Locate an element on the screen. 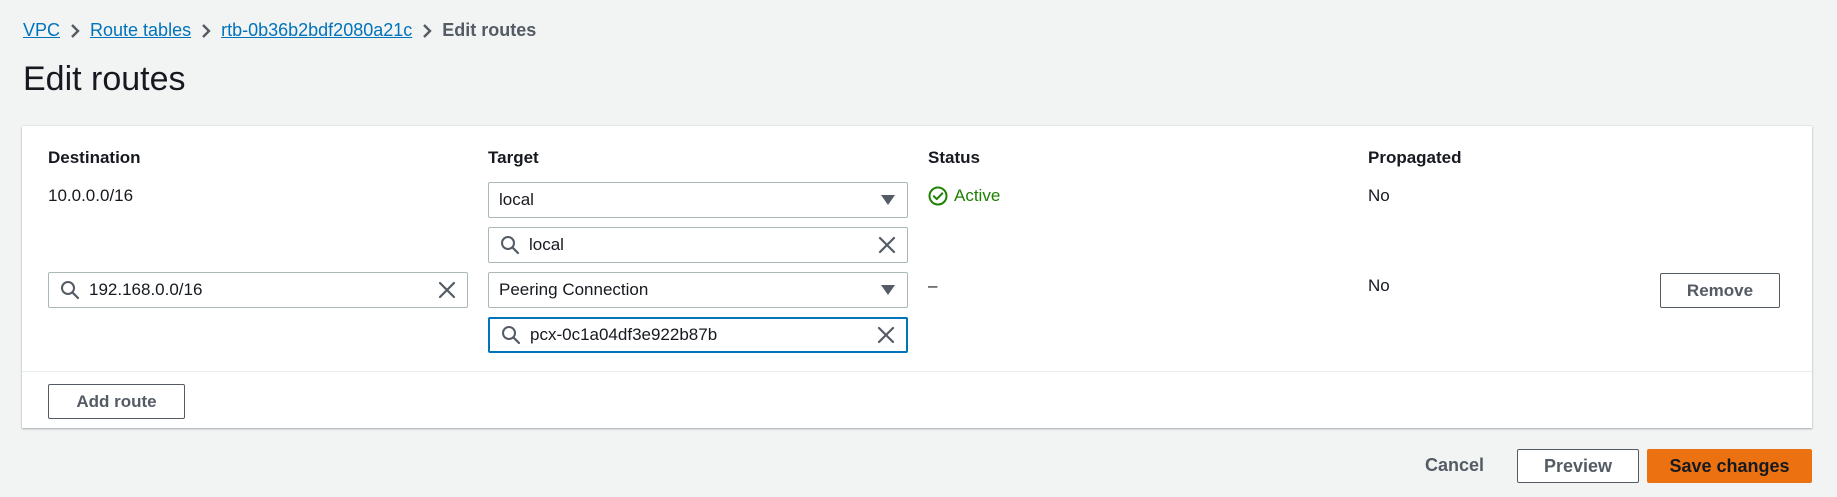 Image resolution: width=1837 pixels, height=497 pixels. route-1-target-select: local is located at coordinates (698, 200).